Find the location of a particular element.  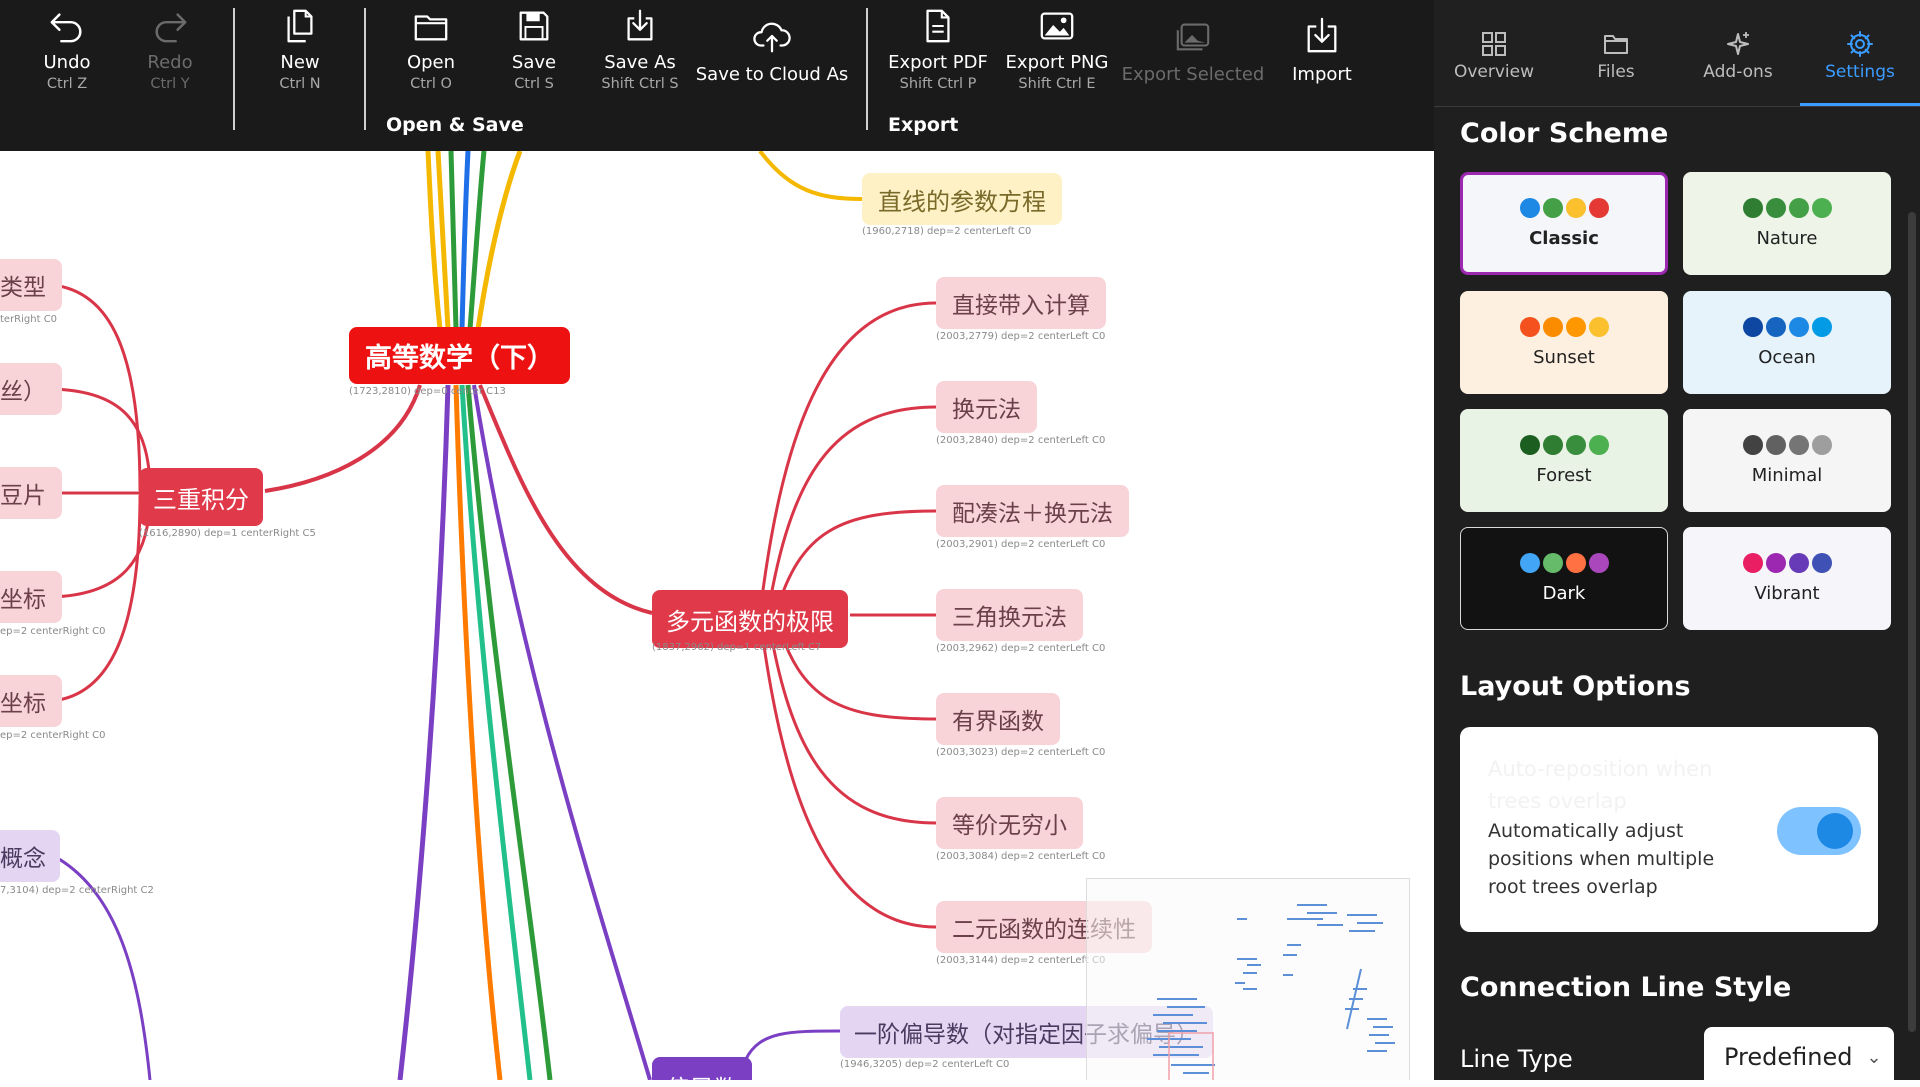

auto-reposition-toggle is located at coordinates (1819, 831).